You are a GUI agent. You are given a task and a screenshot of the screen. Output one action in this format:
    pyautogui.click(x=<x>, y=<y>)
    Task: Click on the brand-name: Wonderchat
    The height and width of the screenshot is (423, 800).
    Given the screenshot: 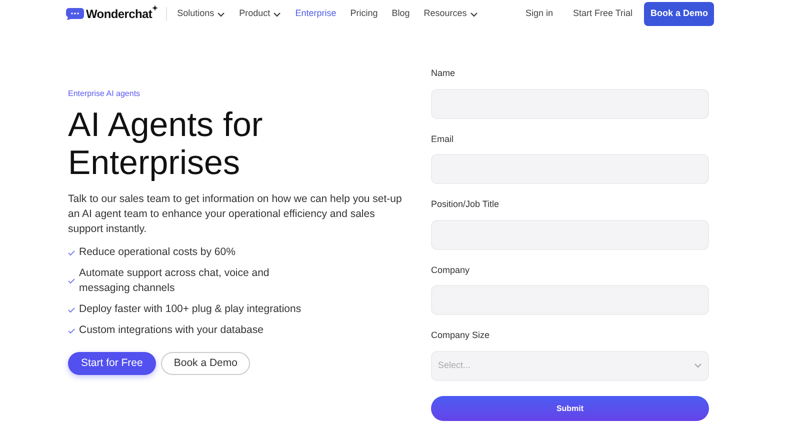 What is the action you would take?
    pyautogui.click(x=119, y=14)
    